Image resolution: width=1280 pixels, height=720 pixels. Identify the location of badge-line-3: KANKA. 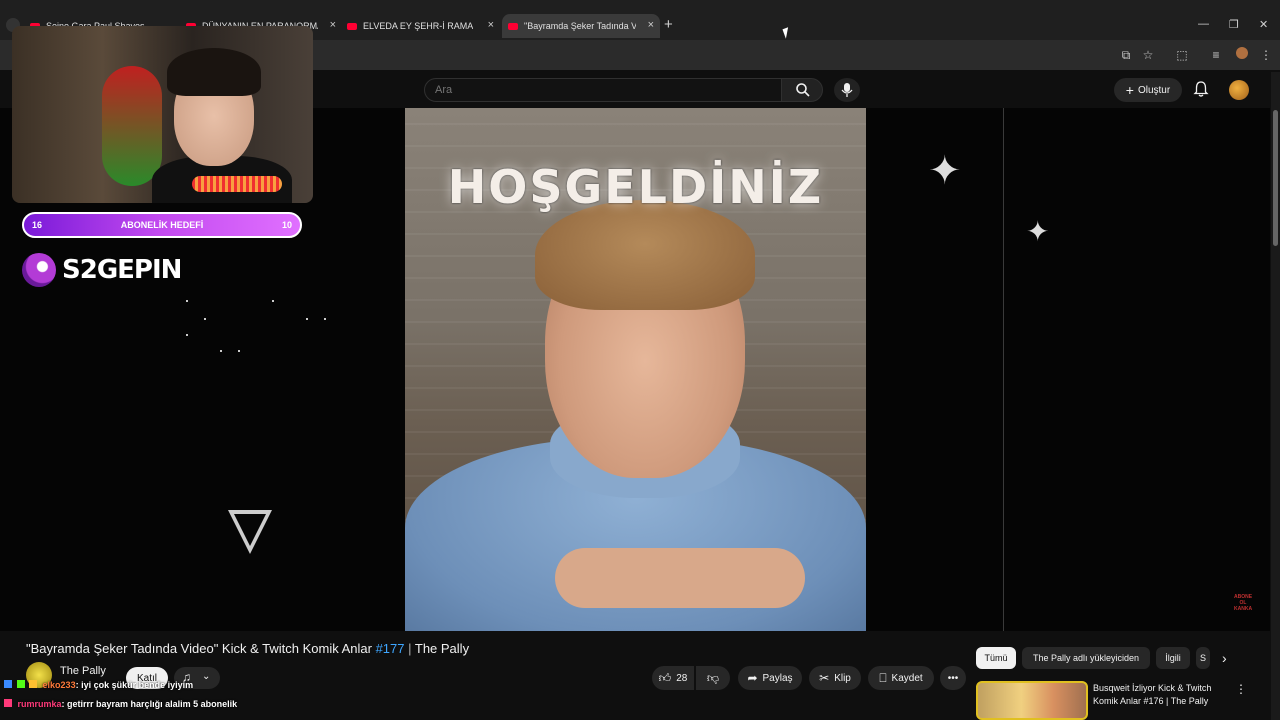
(1243, 609).